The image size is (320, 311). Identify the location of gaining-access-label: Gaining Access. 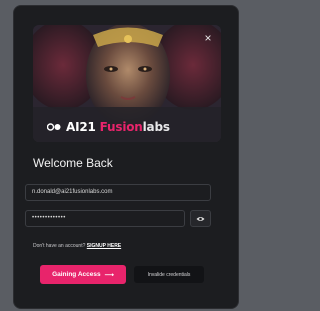
(76, 274).